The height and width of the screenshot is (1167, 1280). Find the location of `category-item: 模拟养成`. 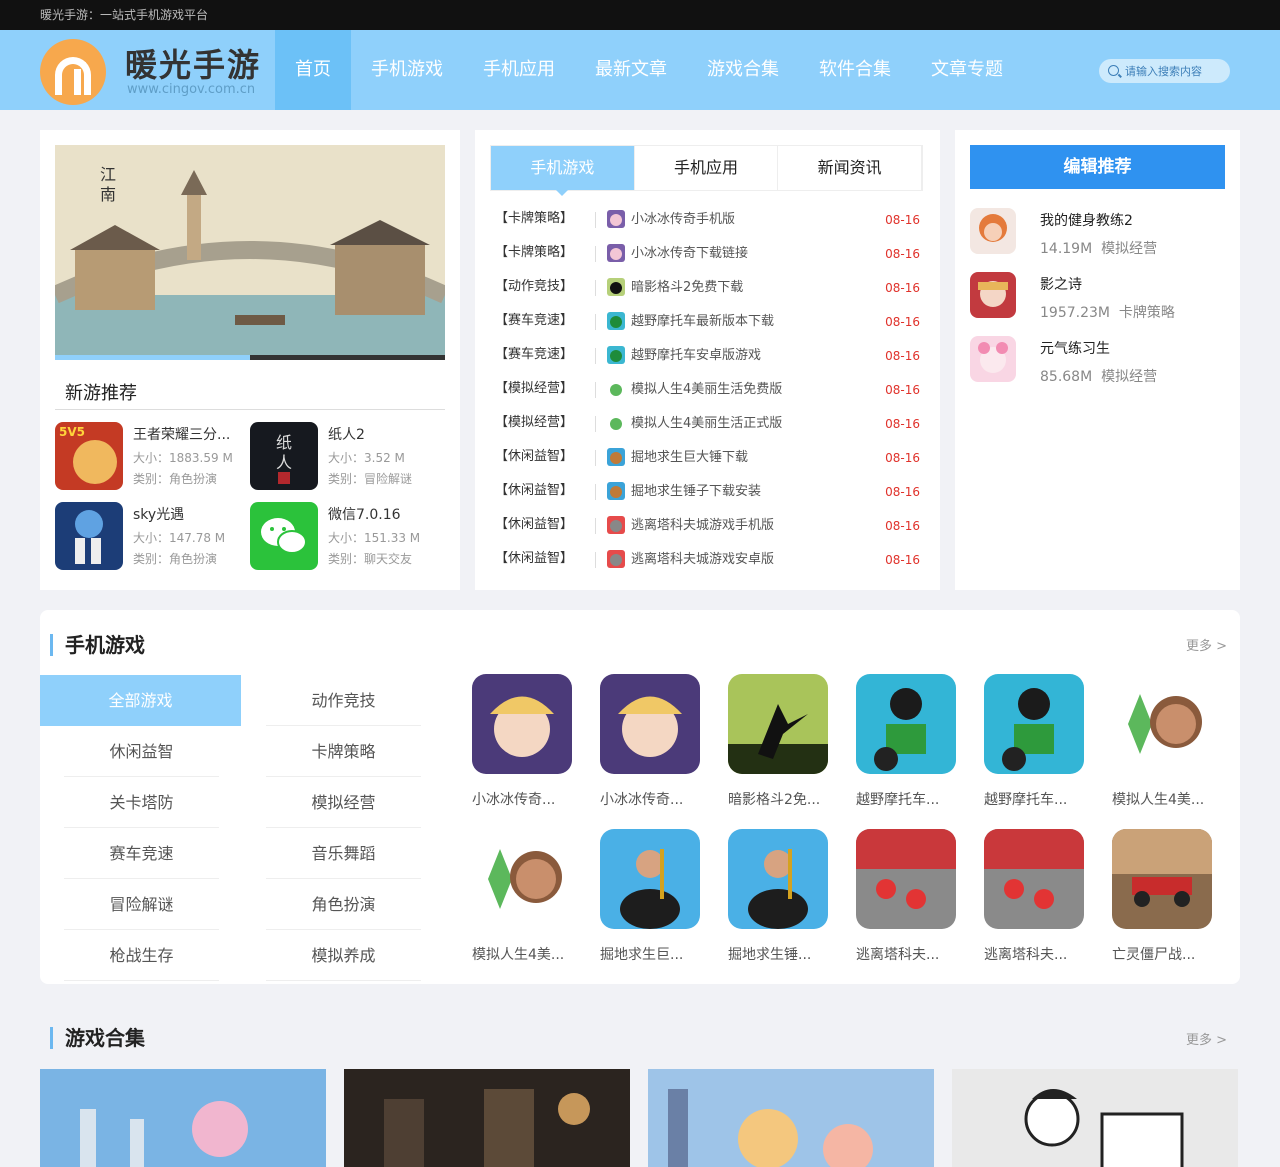

category-item: 模拟养成 is located at coordinates (343, 955).